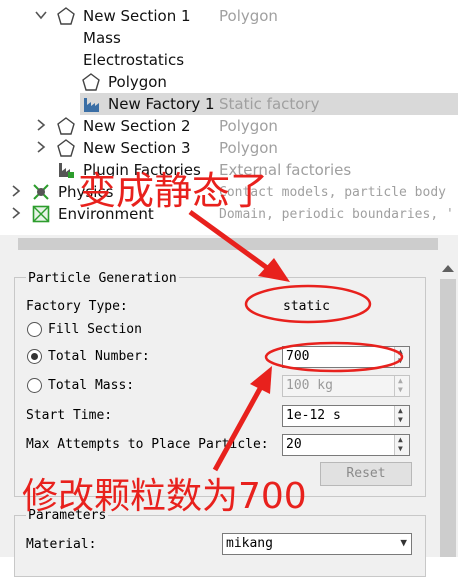  Describe the element at coordinates (313, 415) in the screenshot. I see `start-time-value: 1e-12 s` at that location.